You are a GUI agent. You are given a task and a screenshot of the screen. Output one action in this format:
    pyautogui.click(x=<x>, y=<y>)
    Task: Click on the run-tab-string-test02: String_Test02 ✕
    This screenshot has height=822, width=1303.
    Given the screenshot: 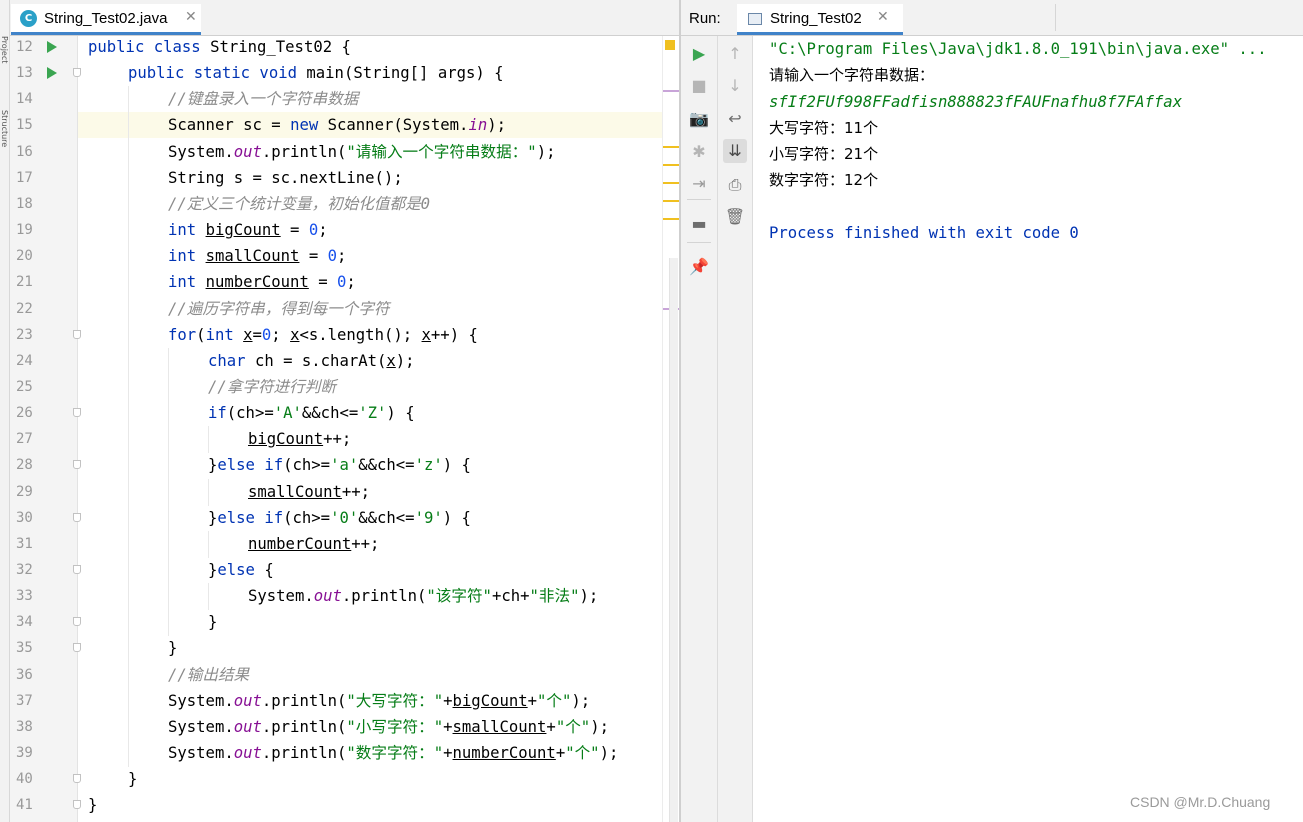 What is the action you would take?
    pyautogui.click(x=820, y=19)
    